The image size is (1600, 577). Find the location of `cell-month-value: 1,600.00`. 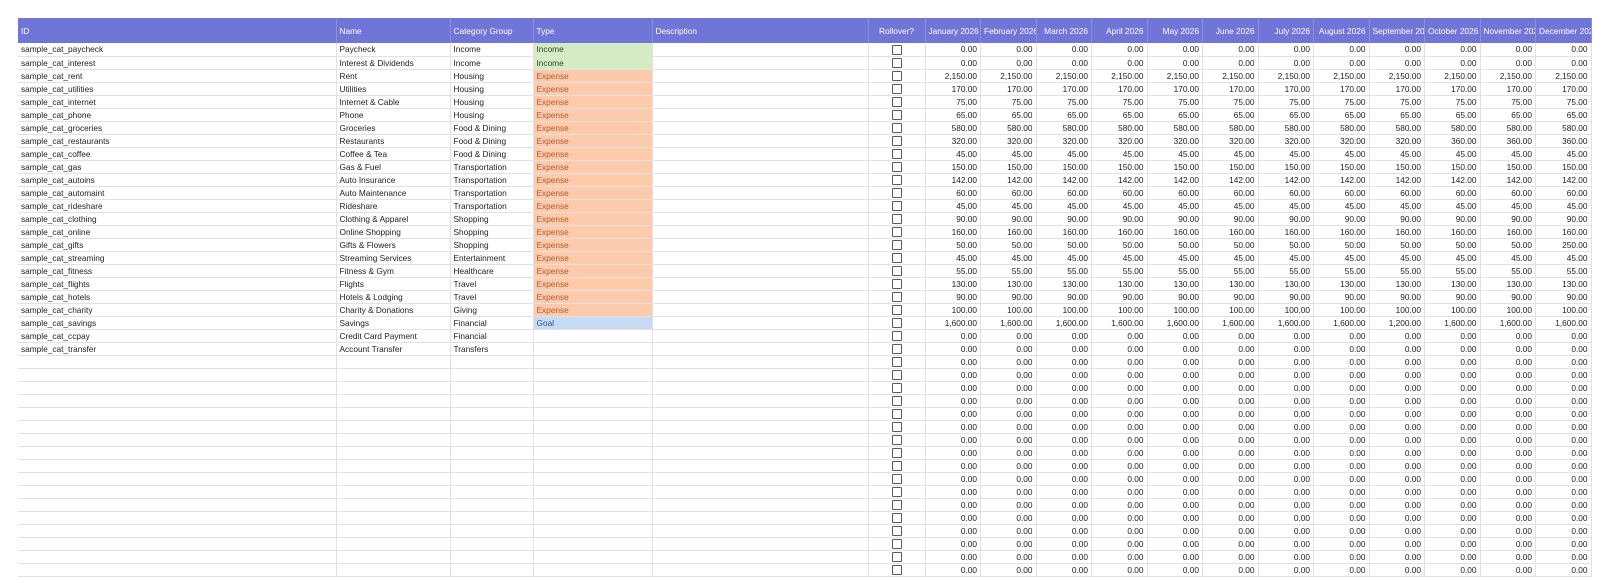

cell-month-value: 1,600.00 is located at coordinates (1008, 323).